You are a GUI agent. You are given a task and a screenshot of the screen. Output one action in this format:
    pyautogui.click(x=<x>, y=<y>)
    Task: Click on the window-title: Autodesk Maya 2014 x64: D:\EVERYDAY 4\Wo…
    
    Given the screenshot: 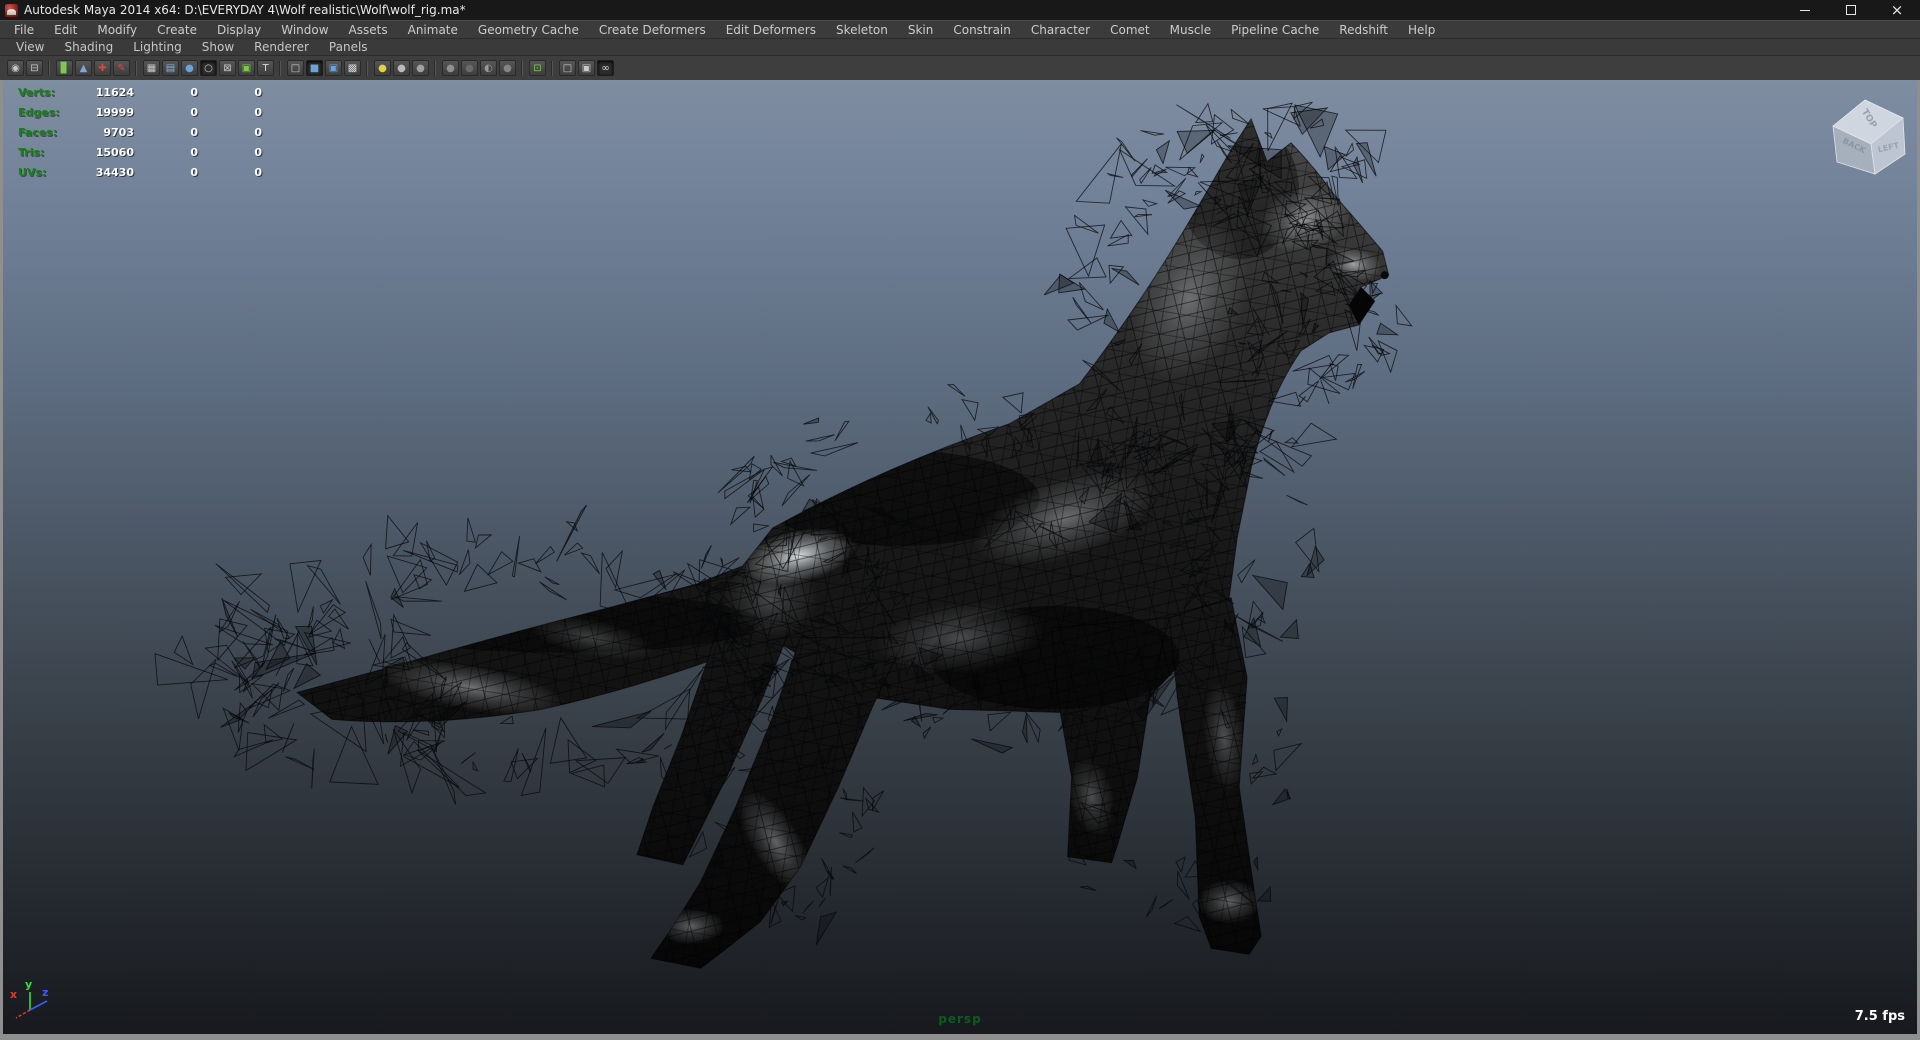 What is the action you would take?
    pyautogui.click(x=245, y=10)
    